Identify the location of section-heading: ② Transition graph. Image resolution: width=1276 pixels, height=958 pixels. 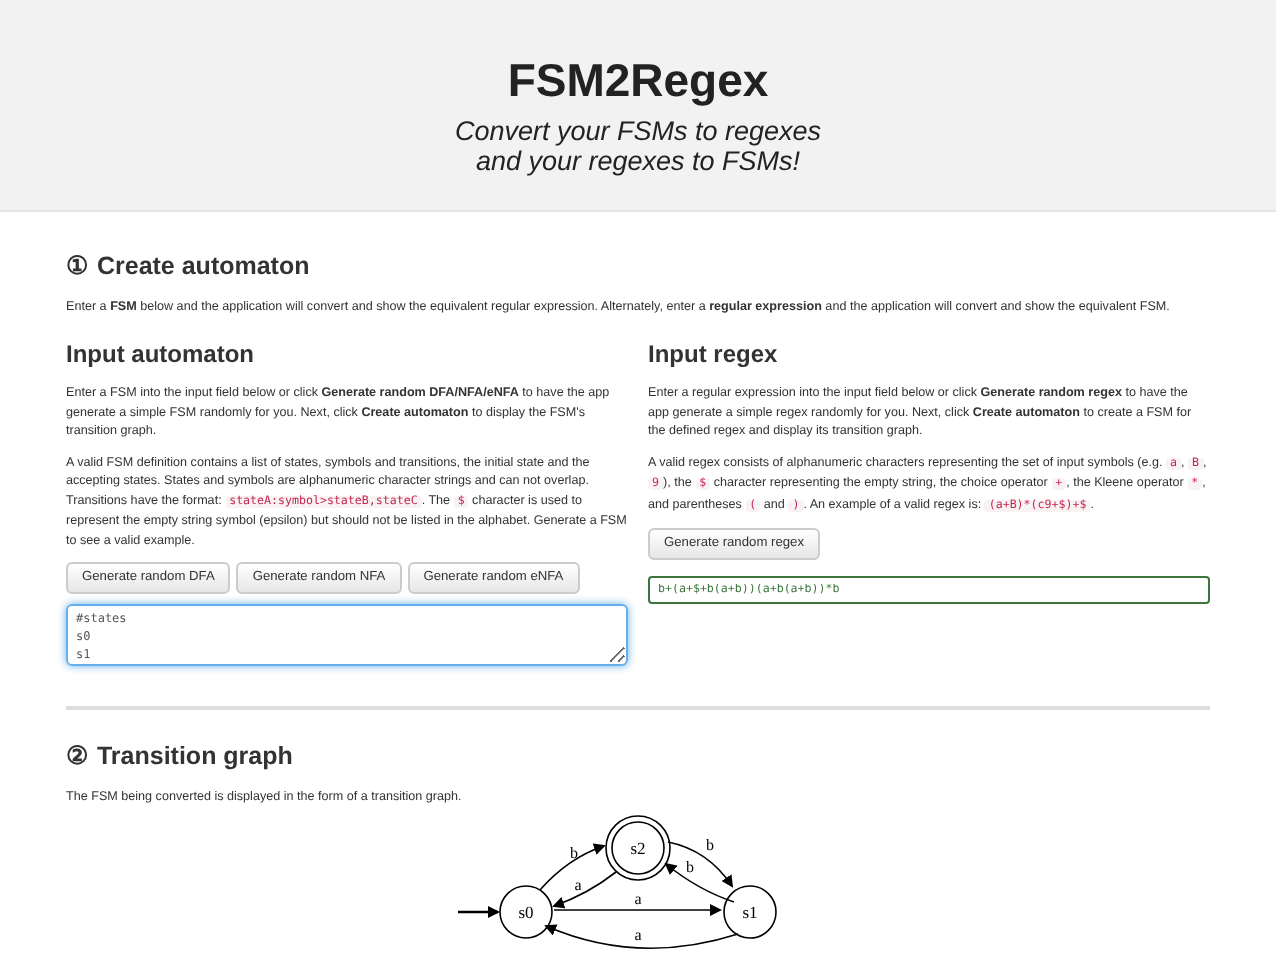
(180, 757).